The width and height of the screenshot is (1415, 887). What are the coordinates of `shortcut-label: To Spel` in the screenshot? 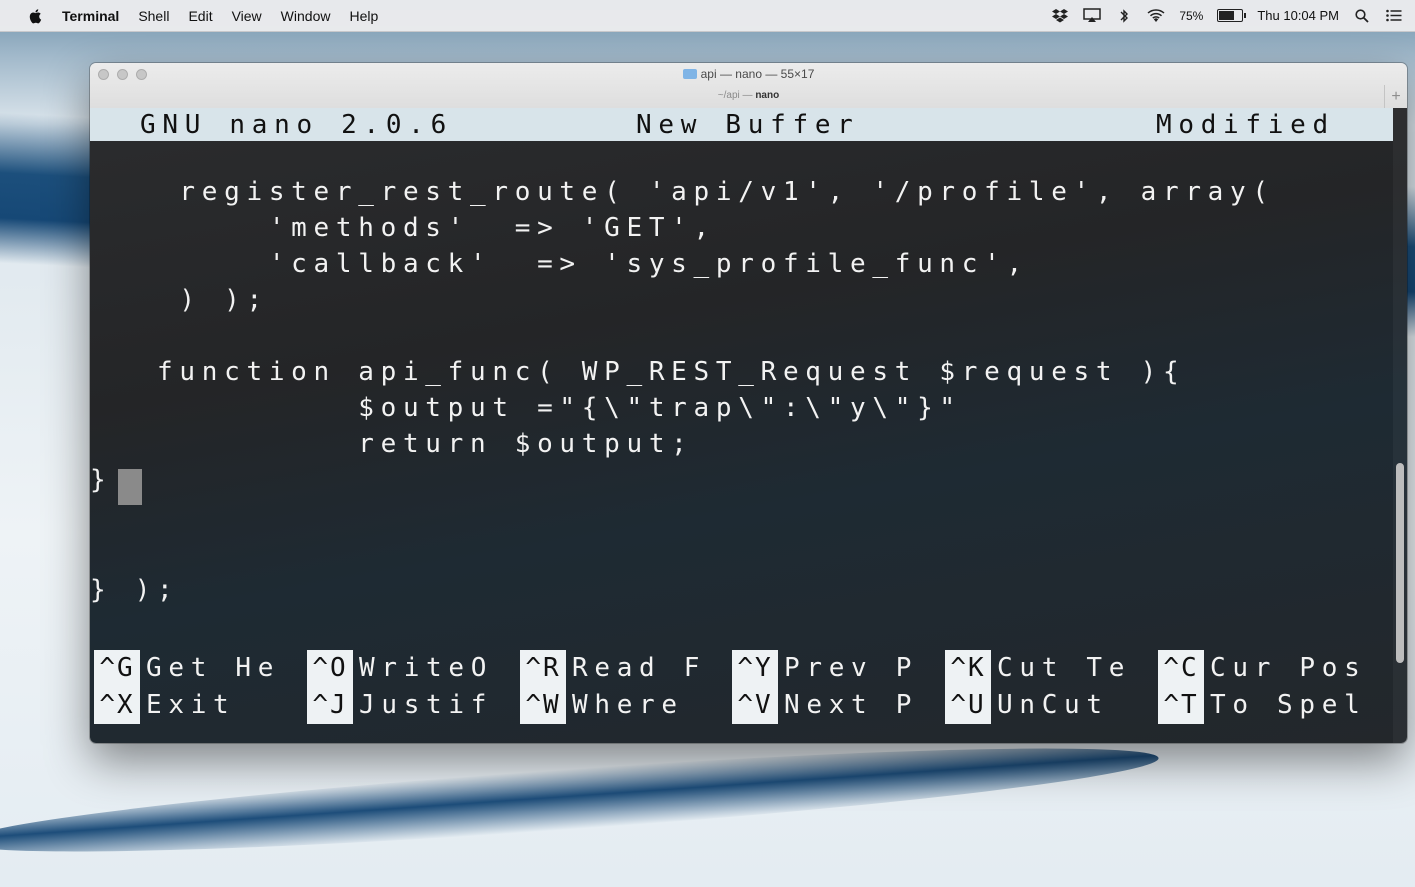 It's located at (1288, 705).